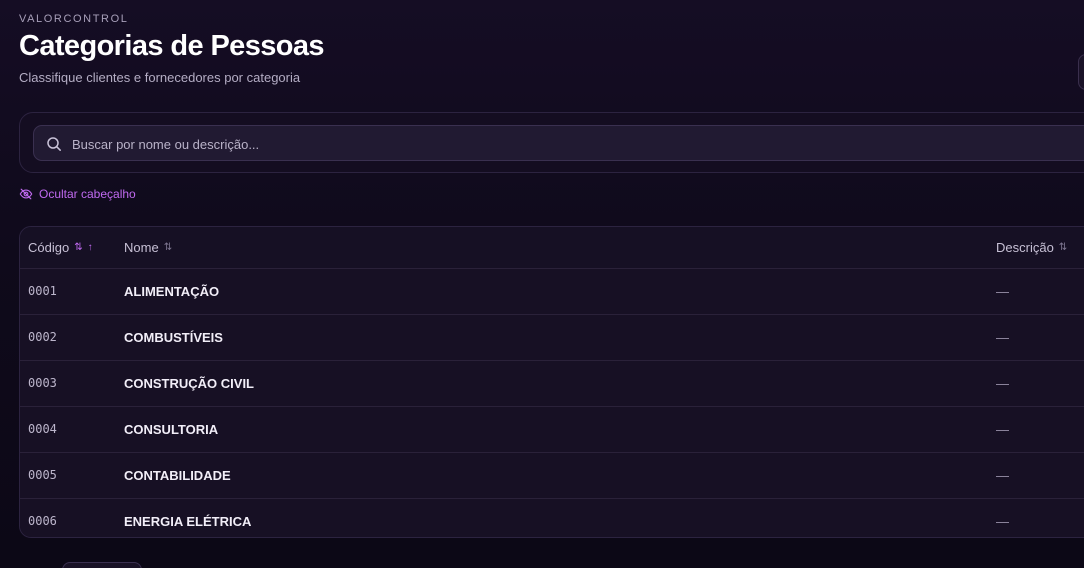 This screenshot has width=1084, height=568. What do you see at coordinates (42, 475) in the screenshot?
I see `cell-code: 0005` at bounding box center [42, 475].